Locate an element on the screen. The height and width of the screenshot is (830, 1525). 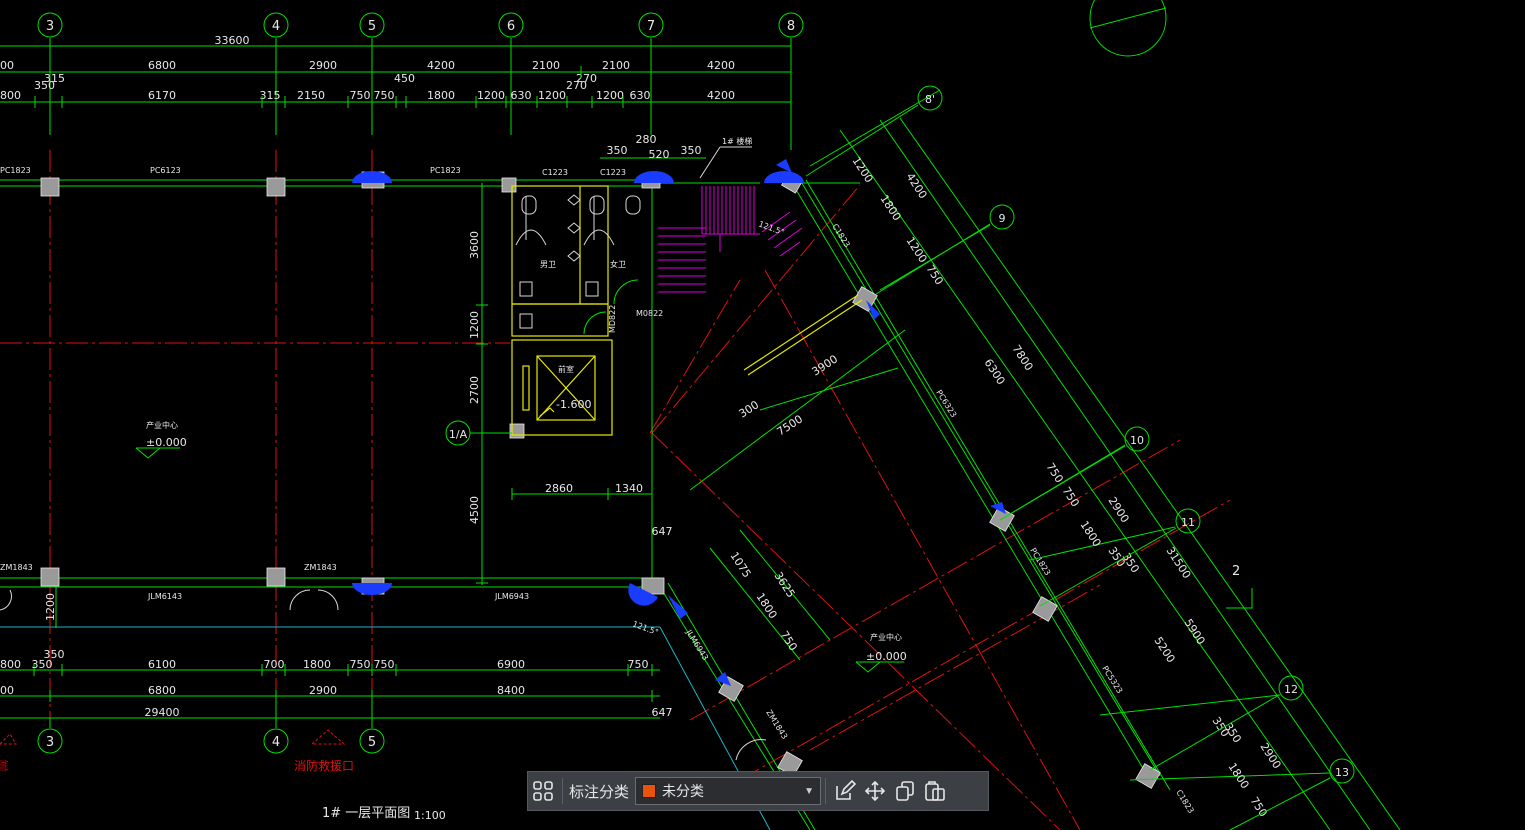
bdim-r1-5: 750 is located at coordinates (384, 664).